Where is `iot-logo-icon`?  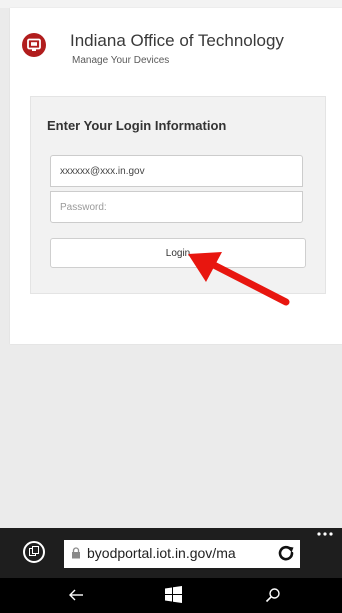
iot-logo-icon is located at coordinates (34, 45).